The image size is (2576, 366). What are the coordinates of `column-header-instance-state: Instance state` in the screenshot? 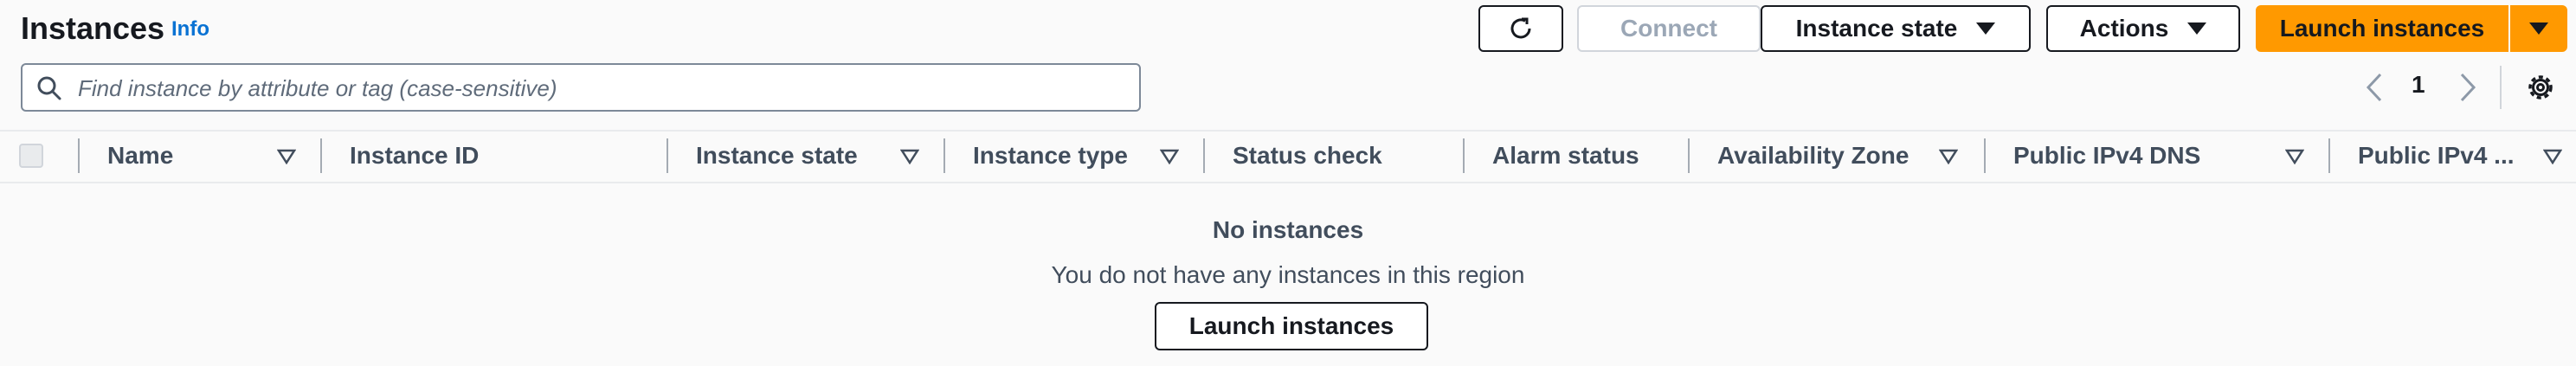 It's located at (777, 156).